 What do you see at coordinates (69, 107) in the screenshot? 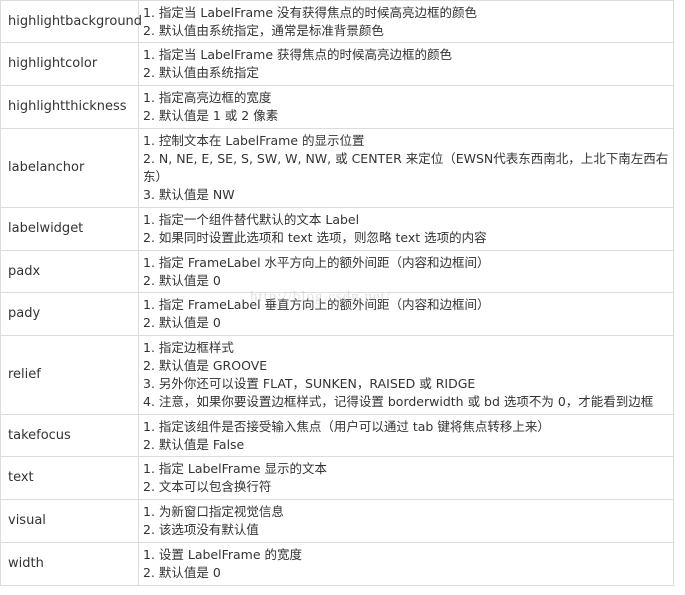
I see `option-name: highlightthickness` at bounding box center [69, 107].